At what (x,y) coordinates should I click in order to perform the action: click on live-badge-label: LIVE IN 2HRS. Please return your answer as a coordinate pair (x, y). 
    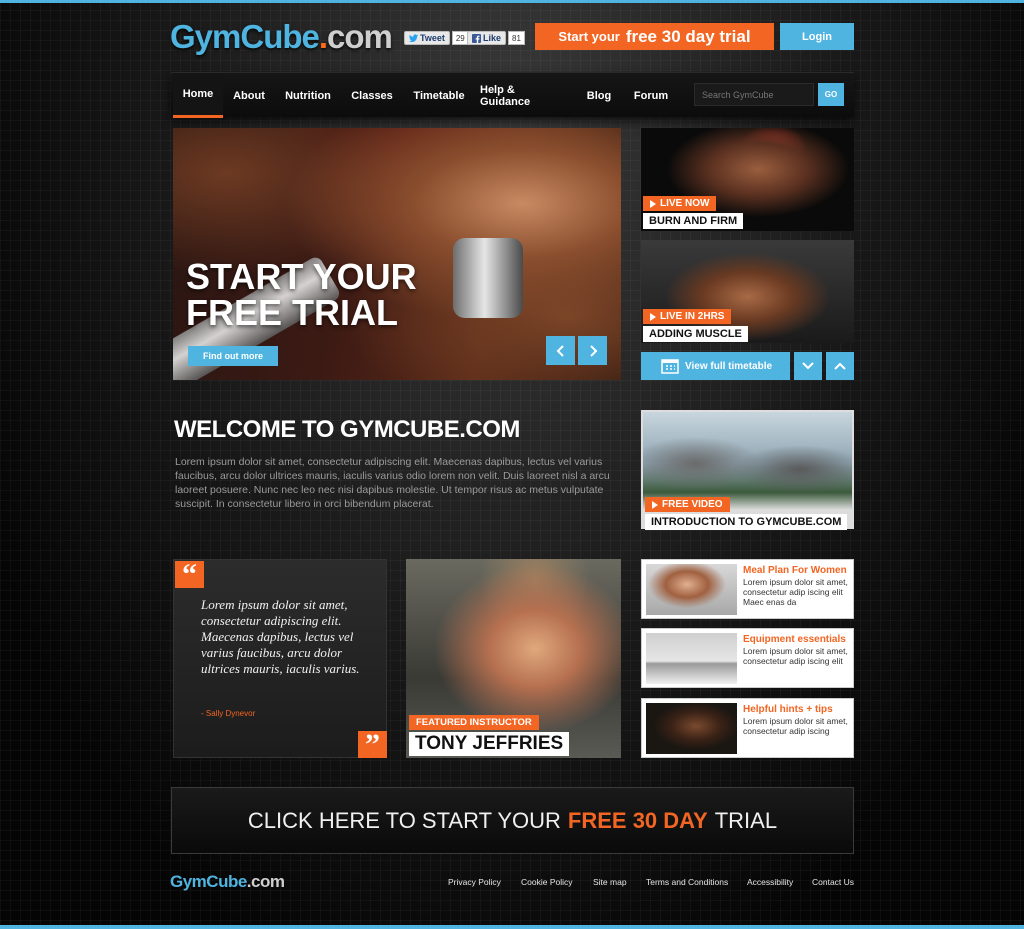
    Looking at the image, I should click on (692, 316).